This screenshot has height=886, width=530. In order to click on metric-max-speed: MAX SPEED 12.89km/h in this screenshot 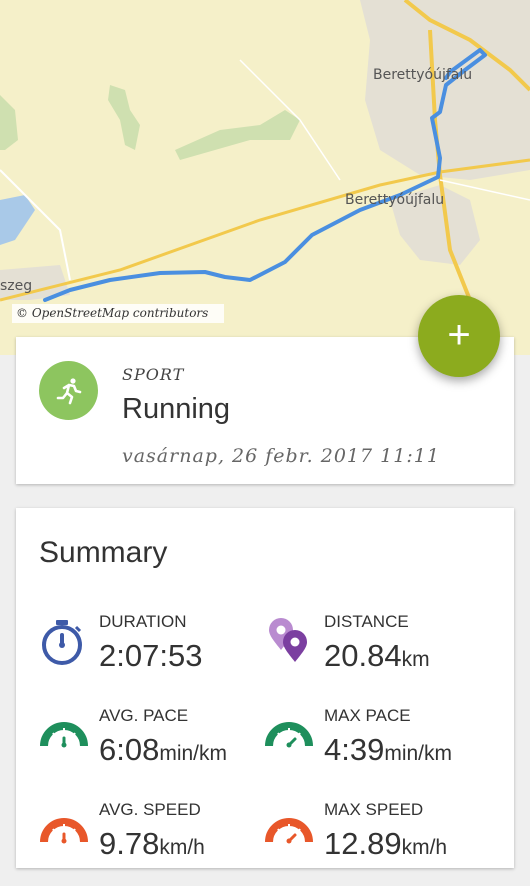, I will do `click(375, 843)`.